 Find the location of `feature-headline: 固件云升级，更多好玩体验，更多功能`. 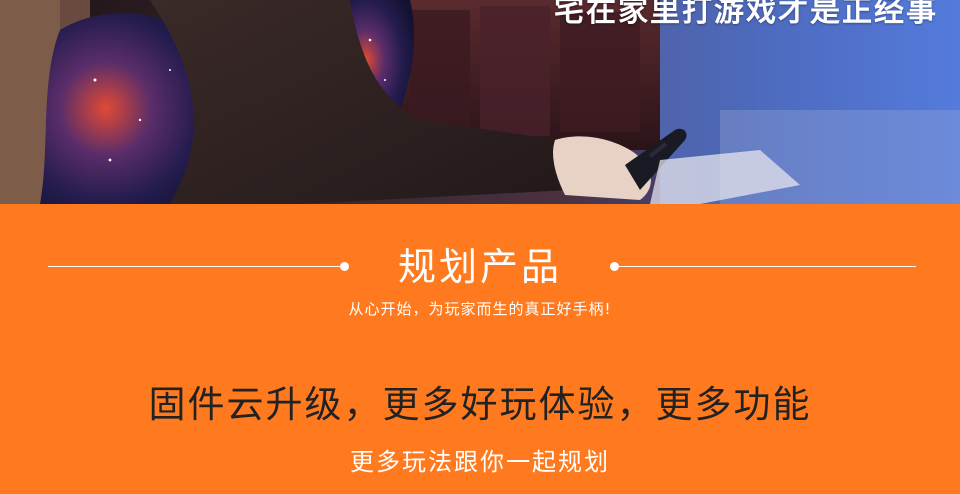

feature-headline: 固件云升级，更多好玩体验，更多功能 is located at coordinates (480, 404).